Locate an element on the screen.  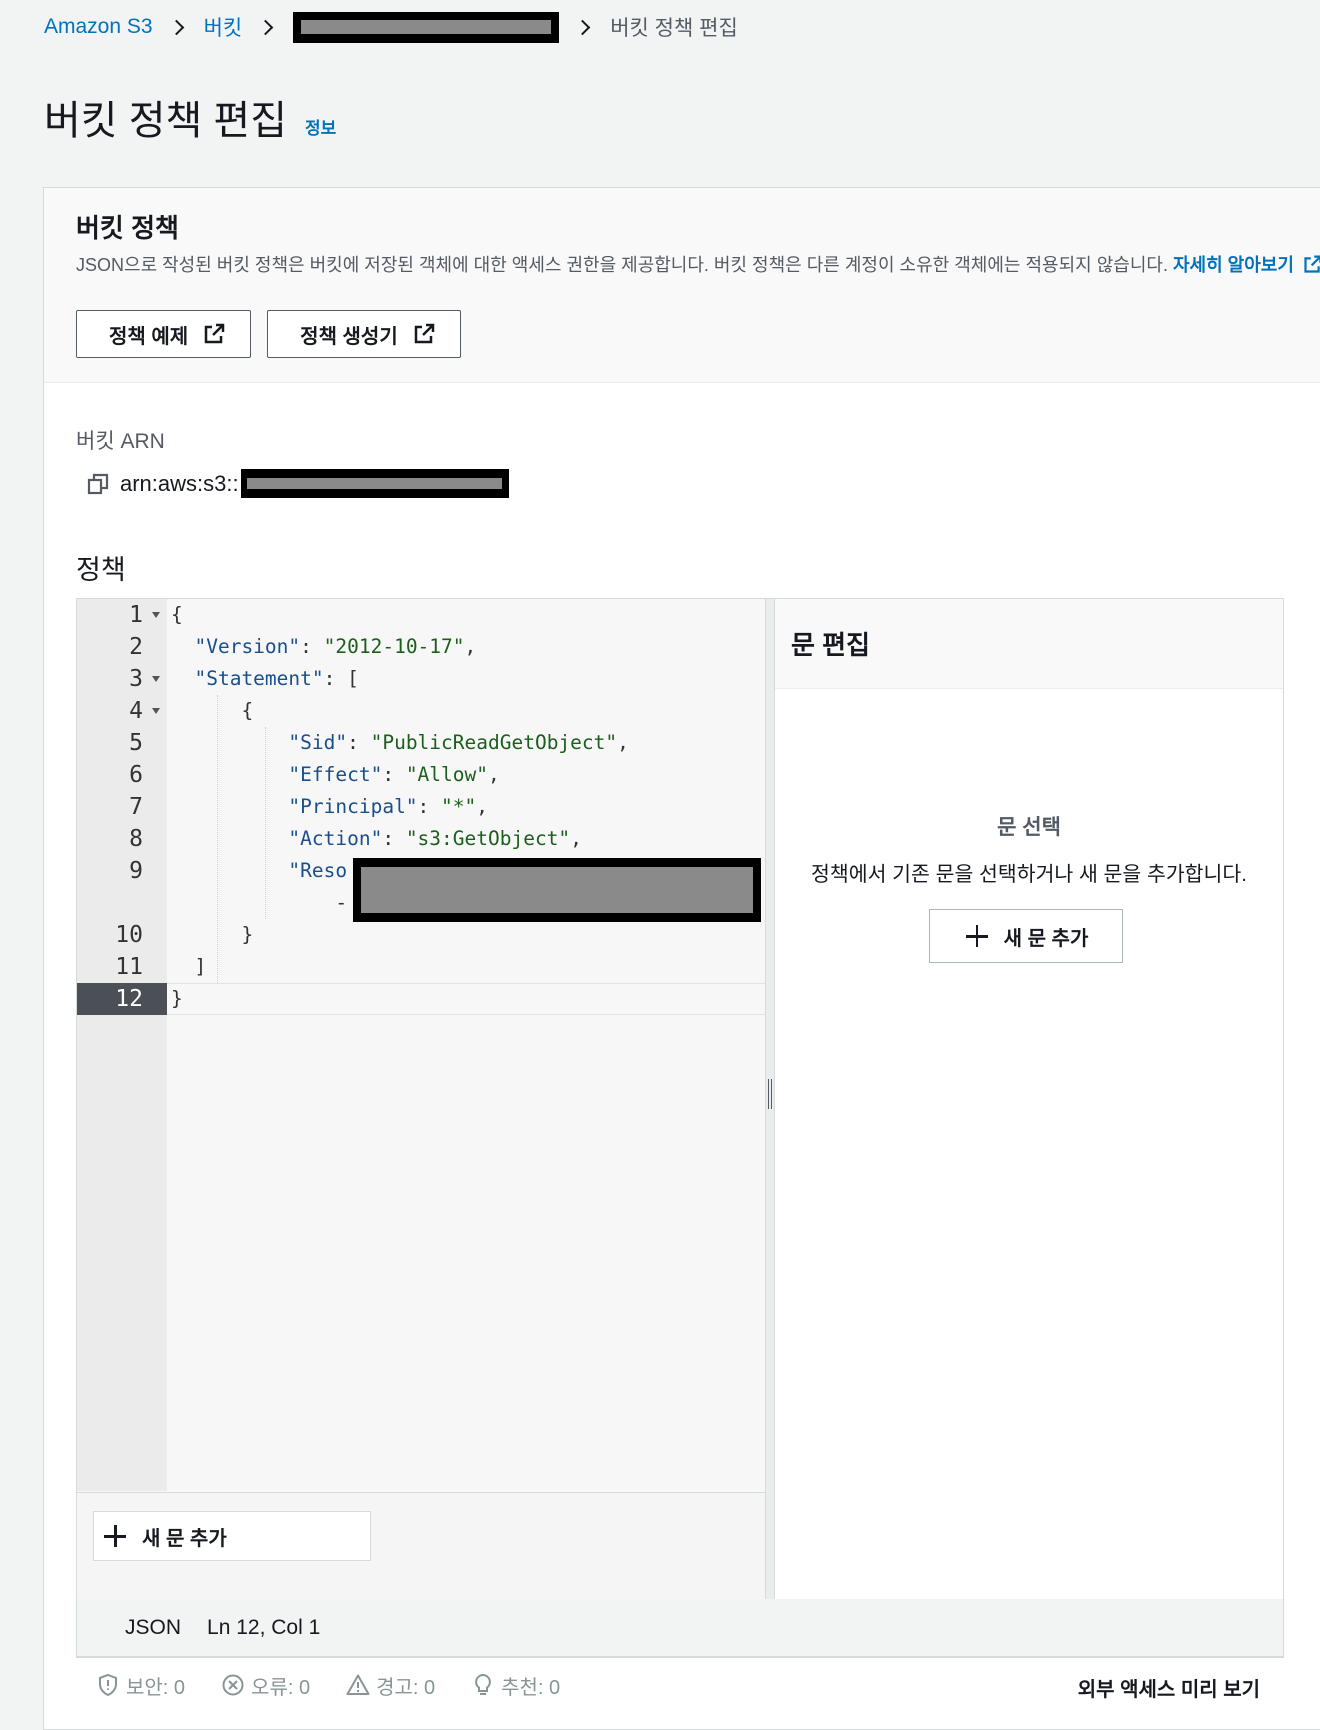
breadcrumb-buckets: 버킷 is located at coordinates (223, 27).